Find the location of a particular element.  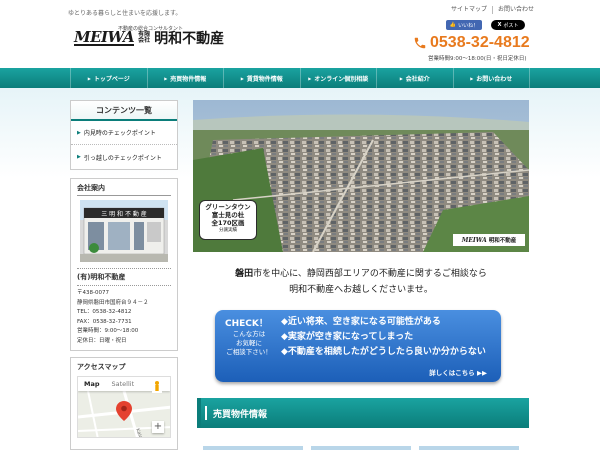

access-map-box: アクセスマップ Kaidate Map Satellit + is located at coordinates (124, 403).